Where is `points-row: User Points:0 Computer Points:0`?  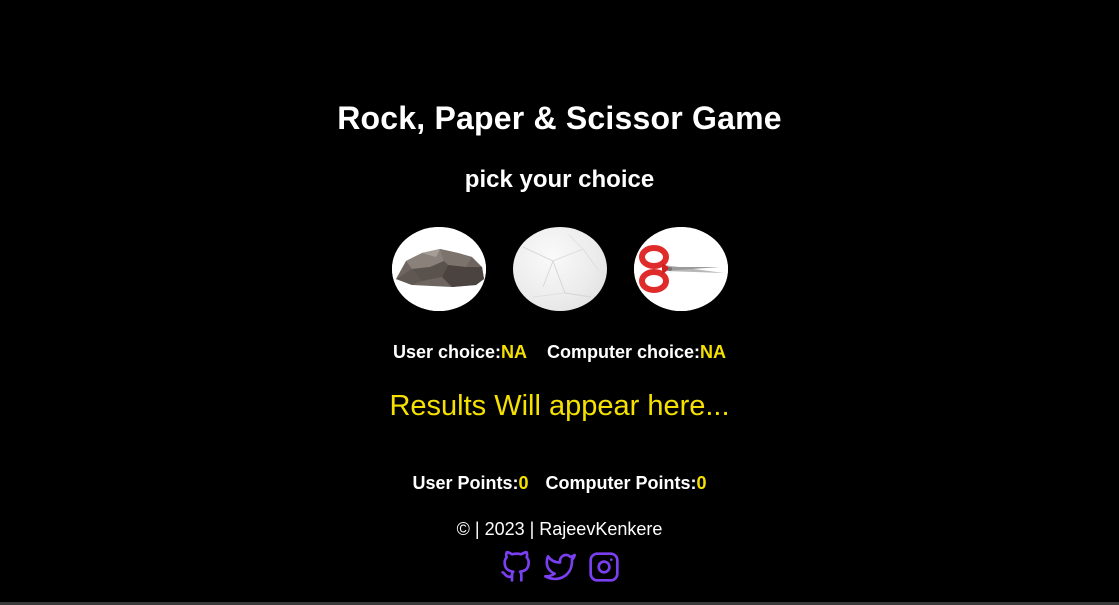
points-row: User Points:0 Computer Points:0 is located at coordinates (559, 483).